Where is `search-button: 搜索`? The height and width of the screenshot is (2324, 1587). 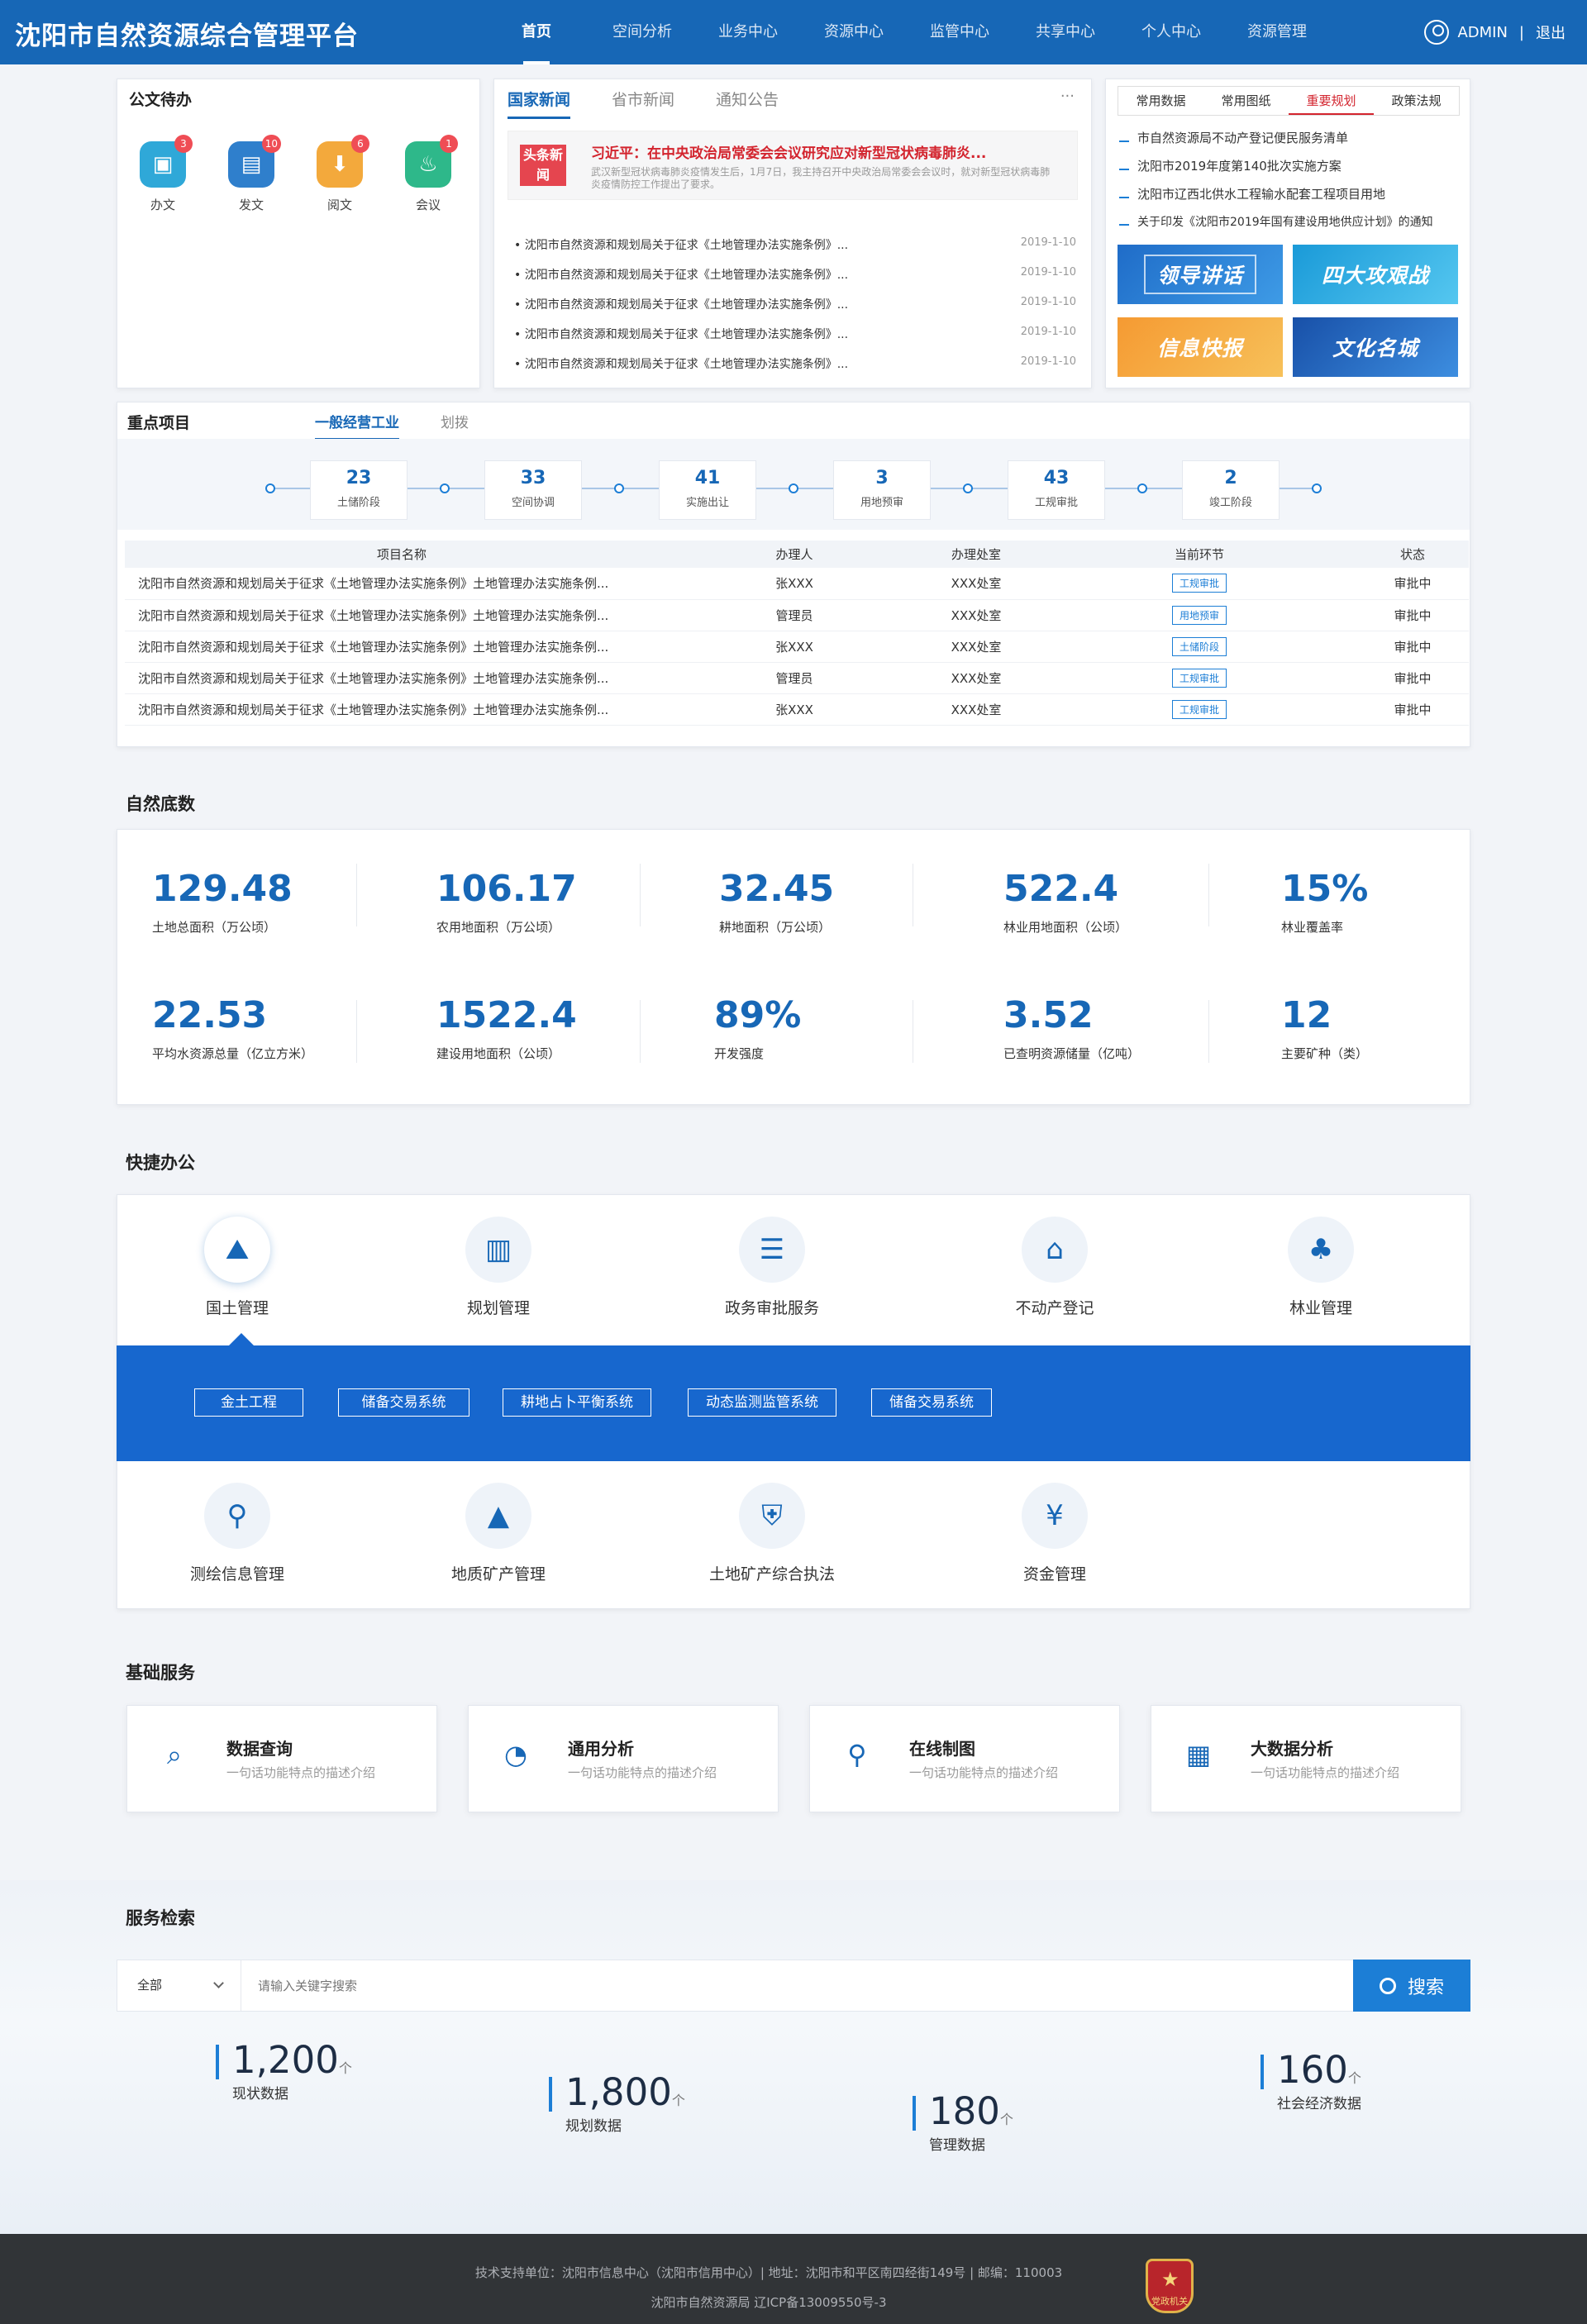 search-button: 搜索 is located at coordinates (1411, 1986).